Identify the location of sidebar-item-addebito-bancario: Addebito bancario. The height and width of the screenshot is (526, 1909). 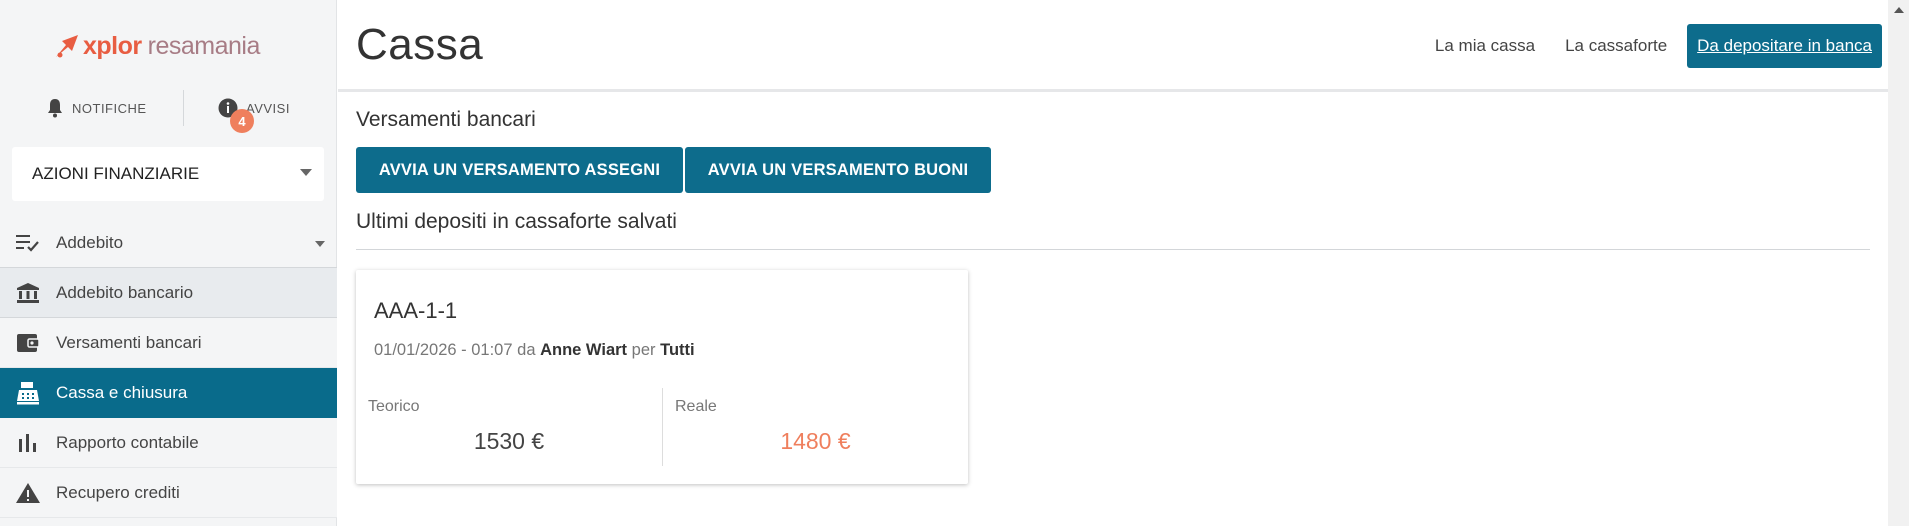
(168, 293).